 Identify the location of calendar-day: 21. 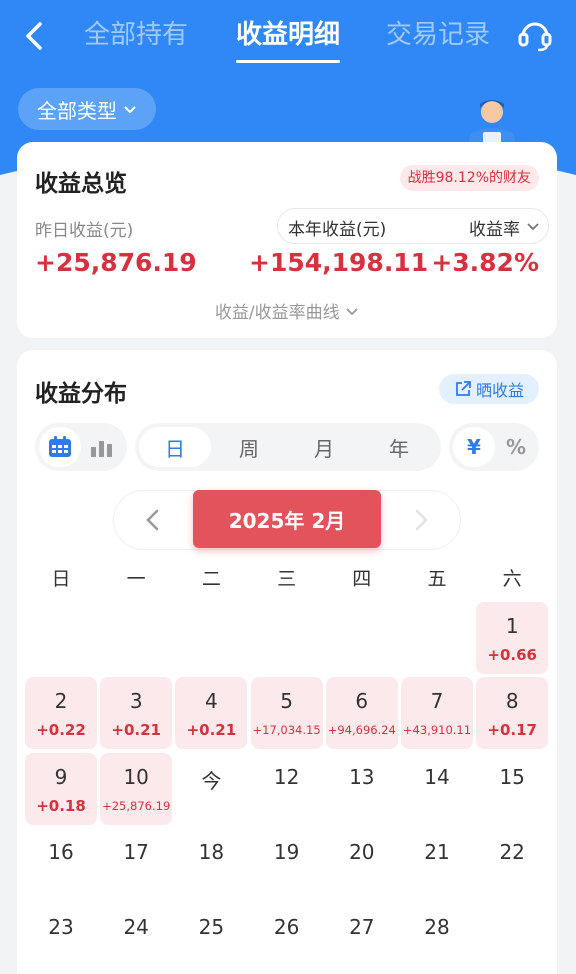
(437, 864).